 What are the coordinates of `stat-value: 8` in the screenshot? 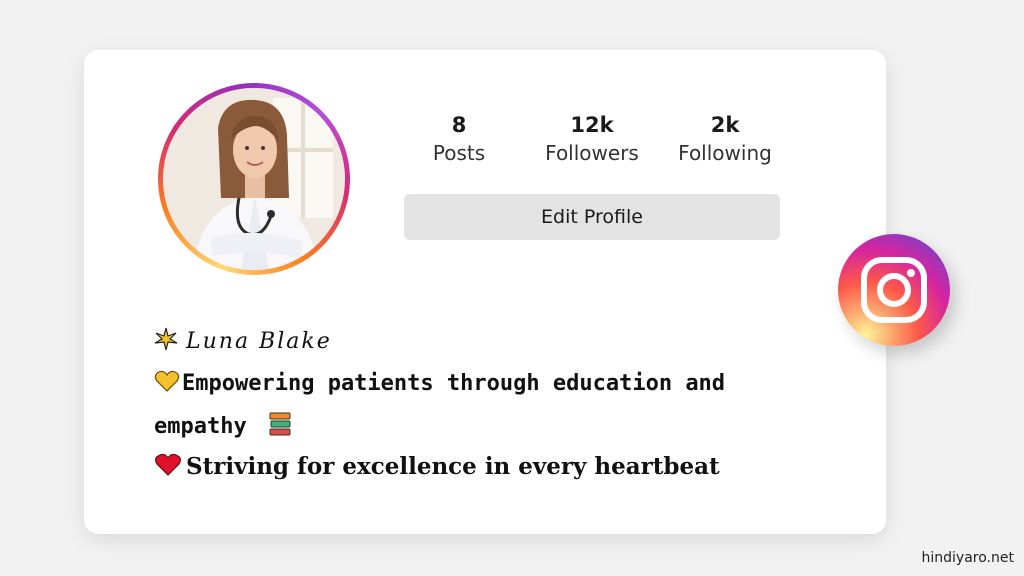 It's located at (459, 125).